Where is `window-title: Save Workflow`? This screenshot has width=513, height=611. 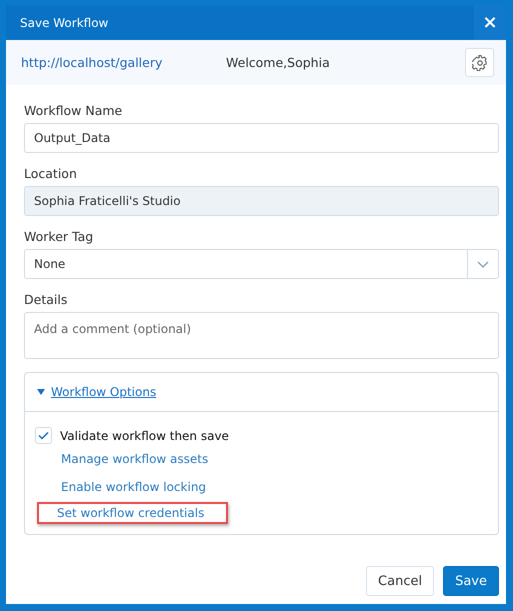
window-title: Save Workflow is located at coordinates (64, 23).